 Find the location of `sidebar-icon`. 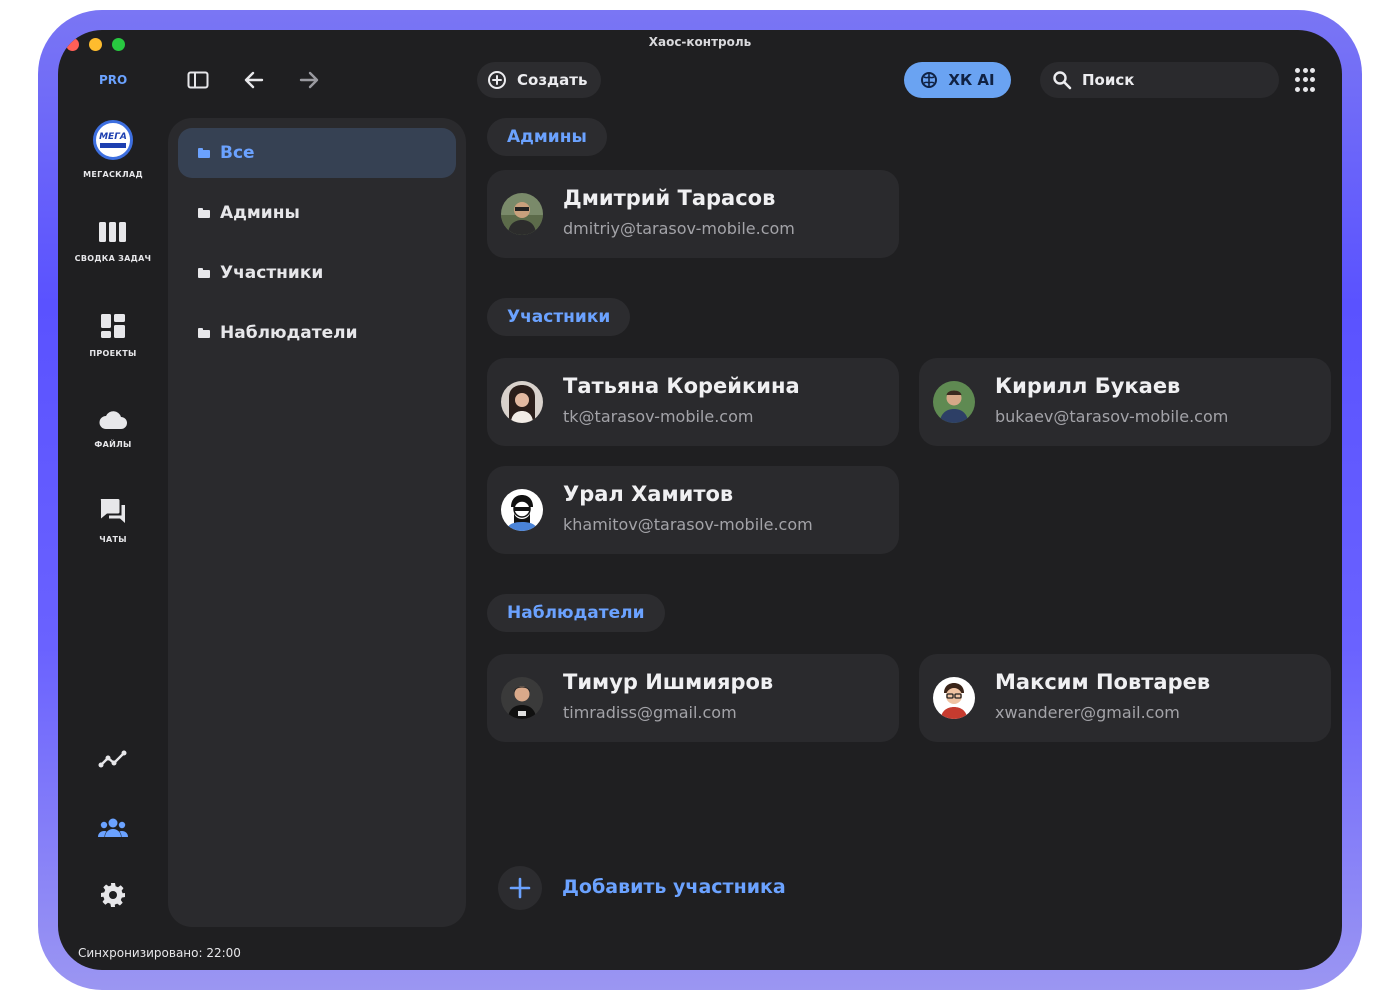

sidebar-icon is located at coordinates (198, 80).